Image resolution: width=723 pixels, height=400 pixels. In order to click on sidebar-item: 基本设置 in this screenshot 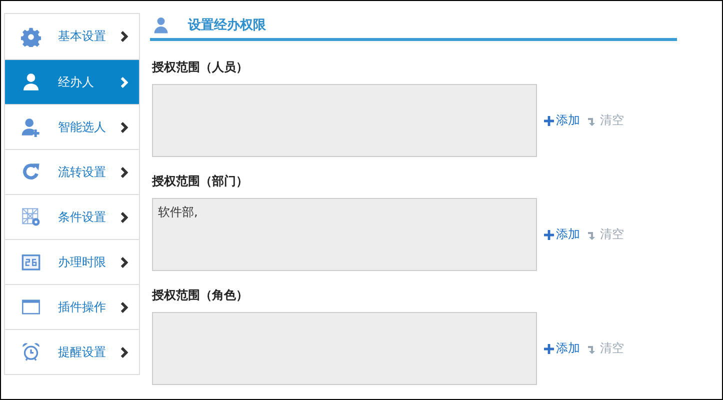, I will do `click(72, 36)`.